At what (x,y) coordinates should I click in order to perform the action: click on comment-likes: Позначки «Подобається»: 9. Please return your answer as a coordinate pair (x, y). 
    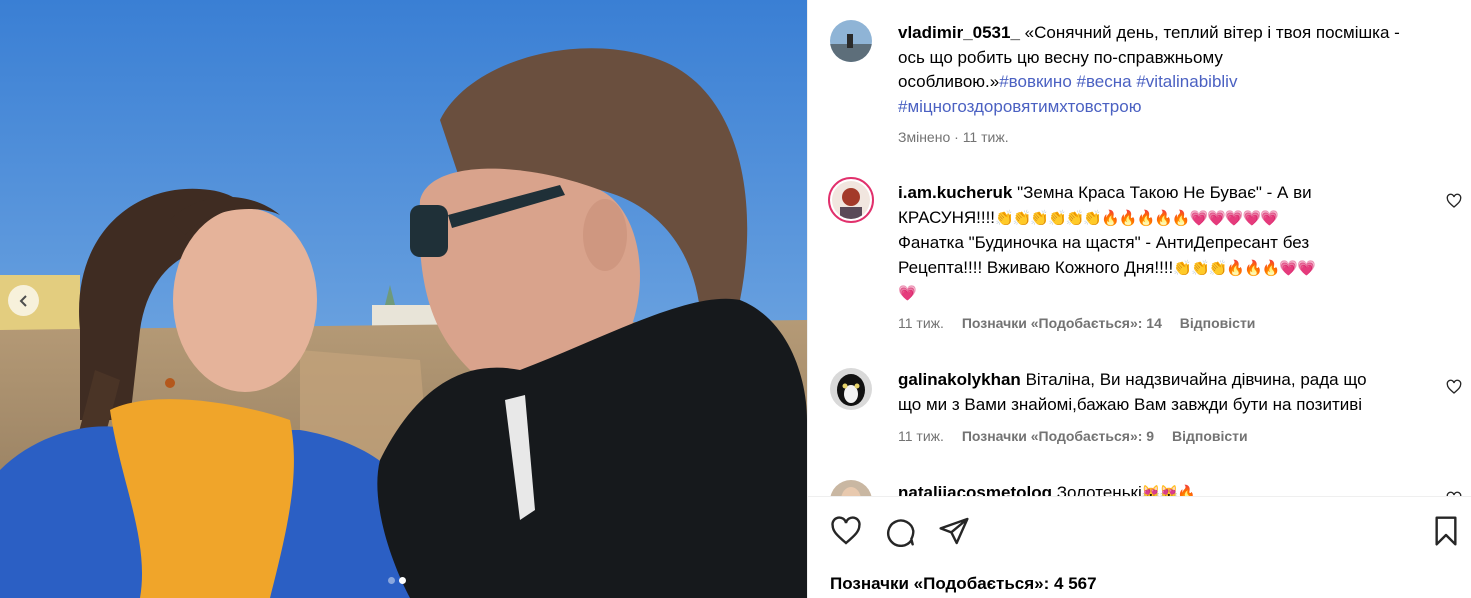
    Looking at the image, I should click on (1058, 436).